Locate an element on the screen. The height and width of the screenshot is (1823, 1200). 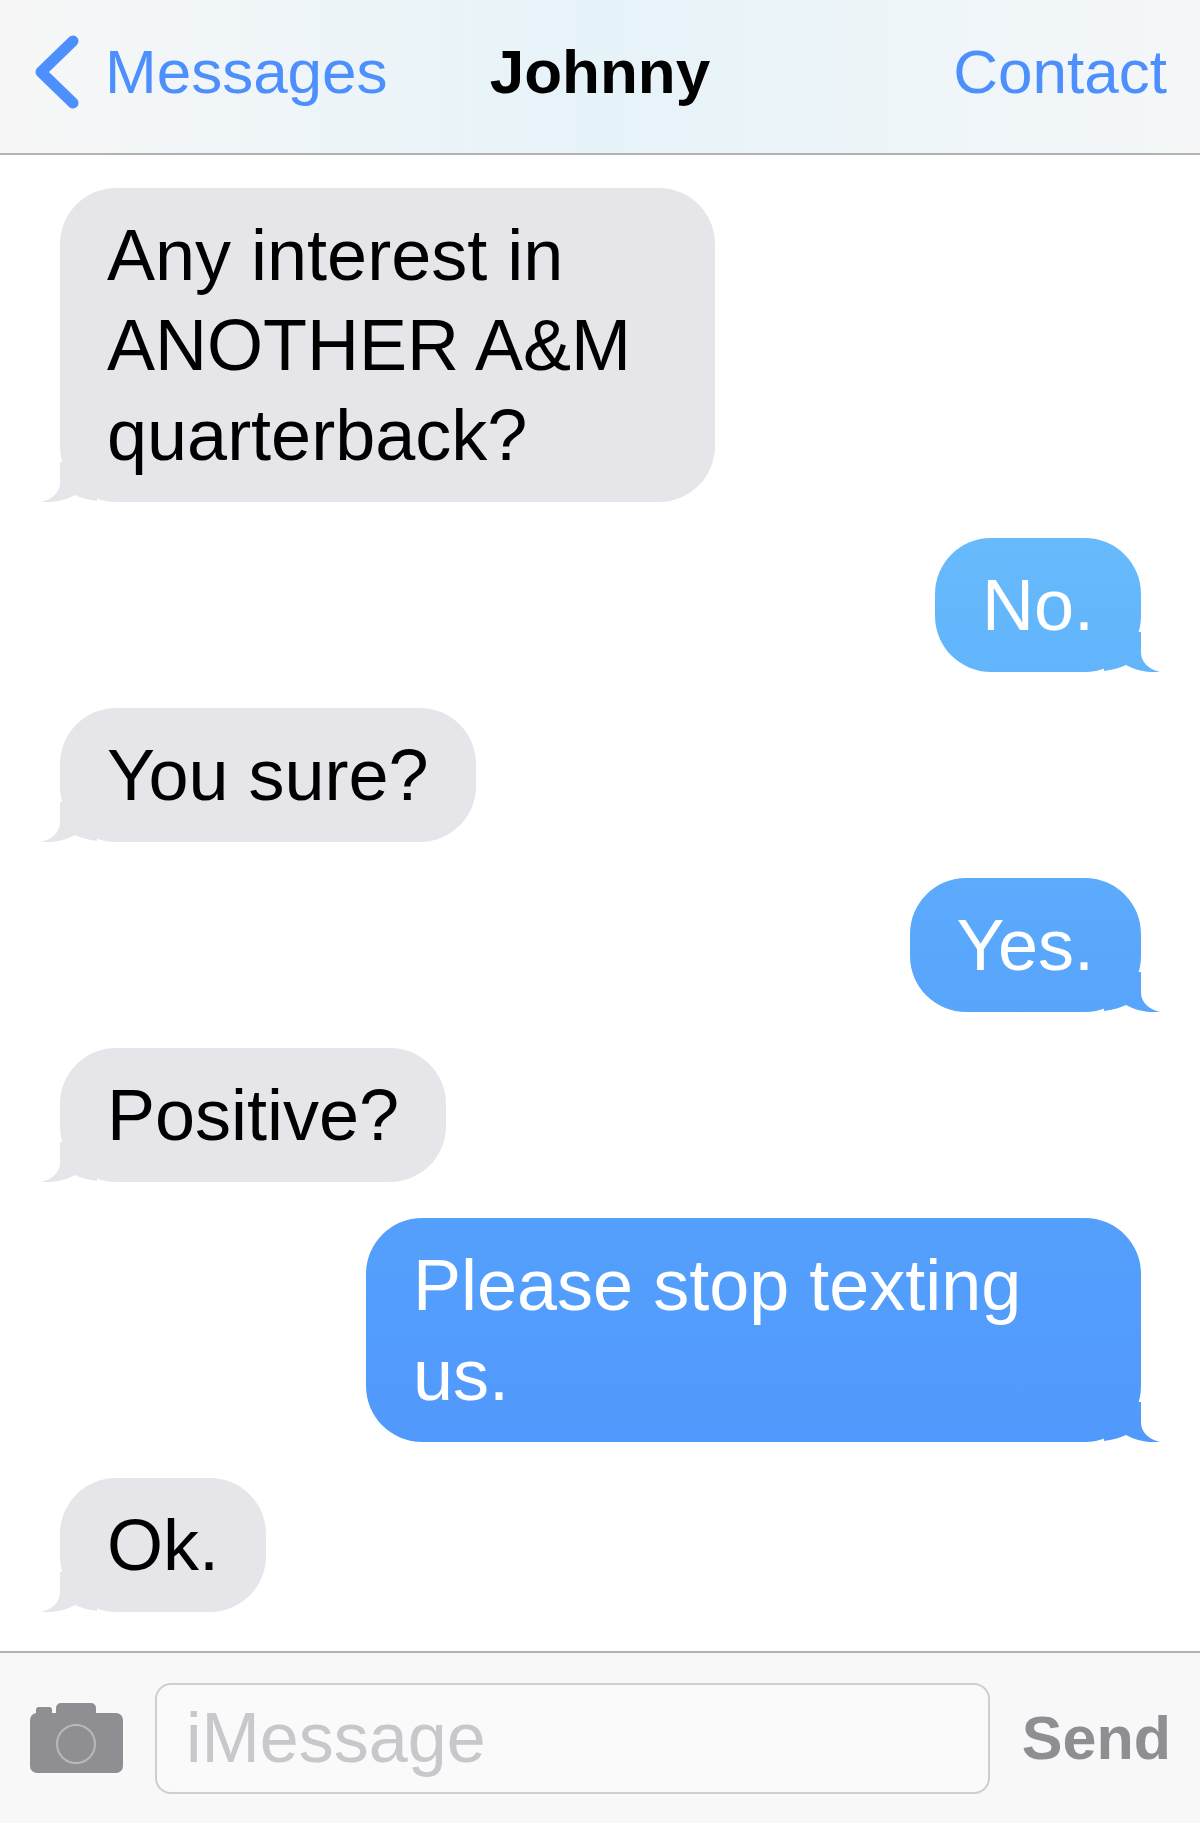
camera-icon is located at coordinates (76, 1738).